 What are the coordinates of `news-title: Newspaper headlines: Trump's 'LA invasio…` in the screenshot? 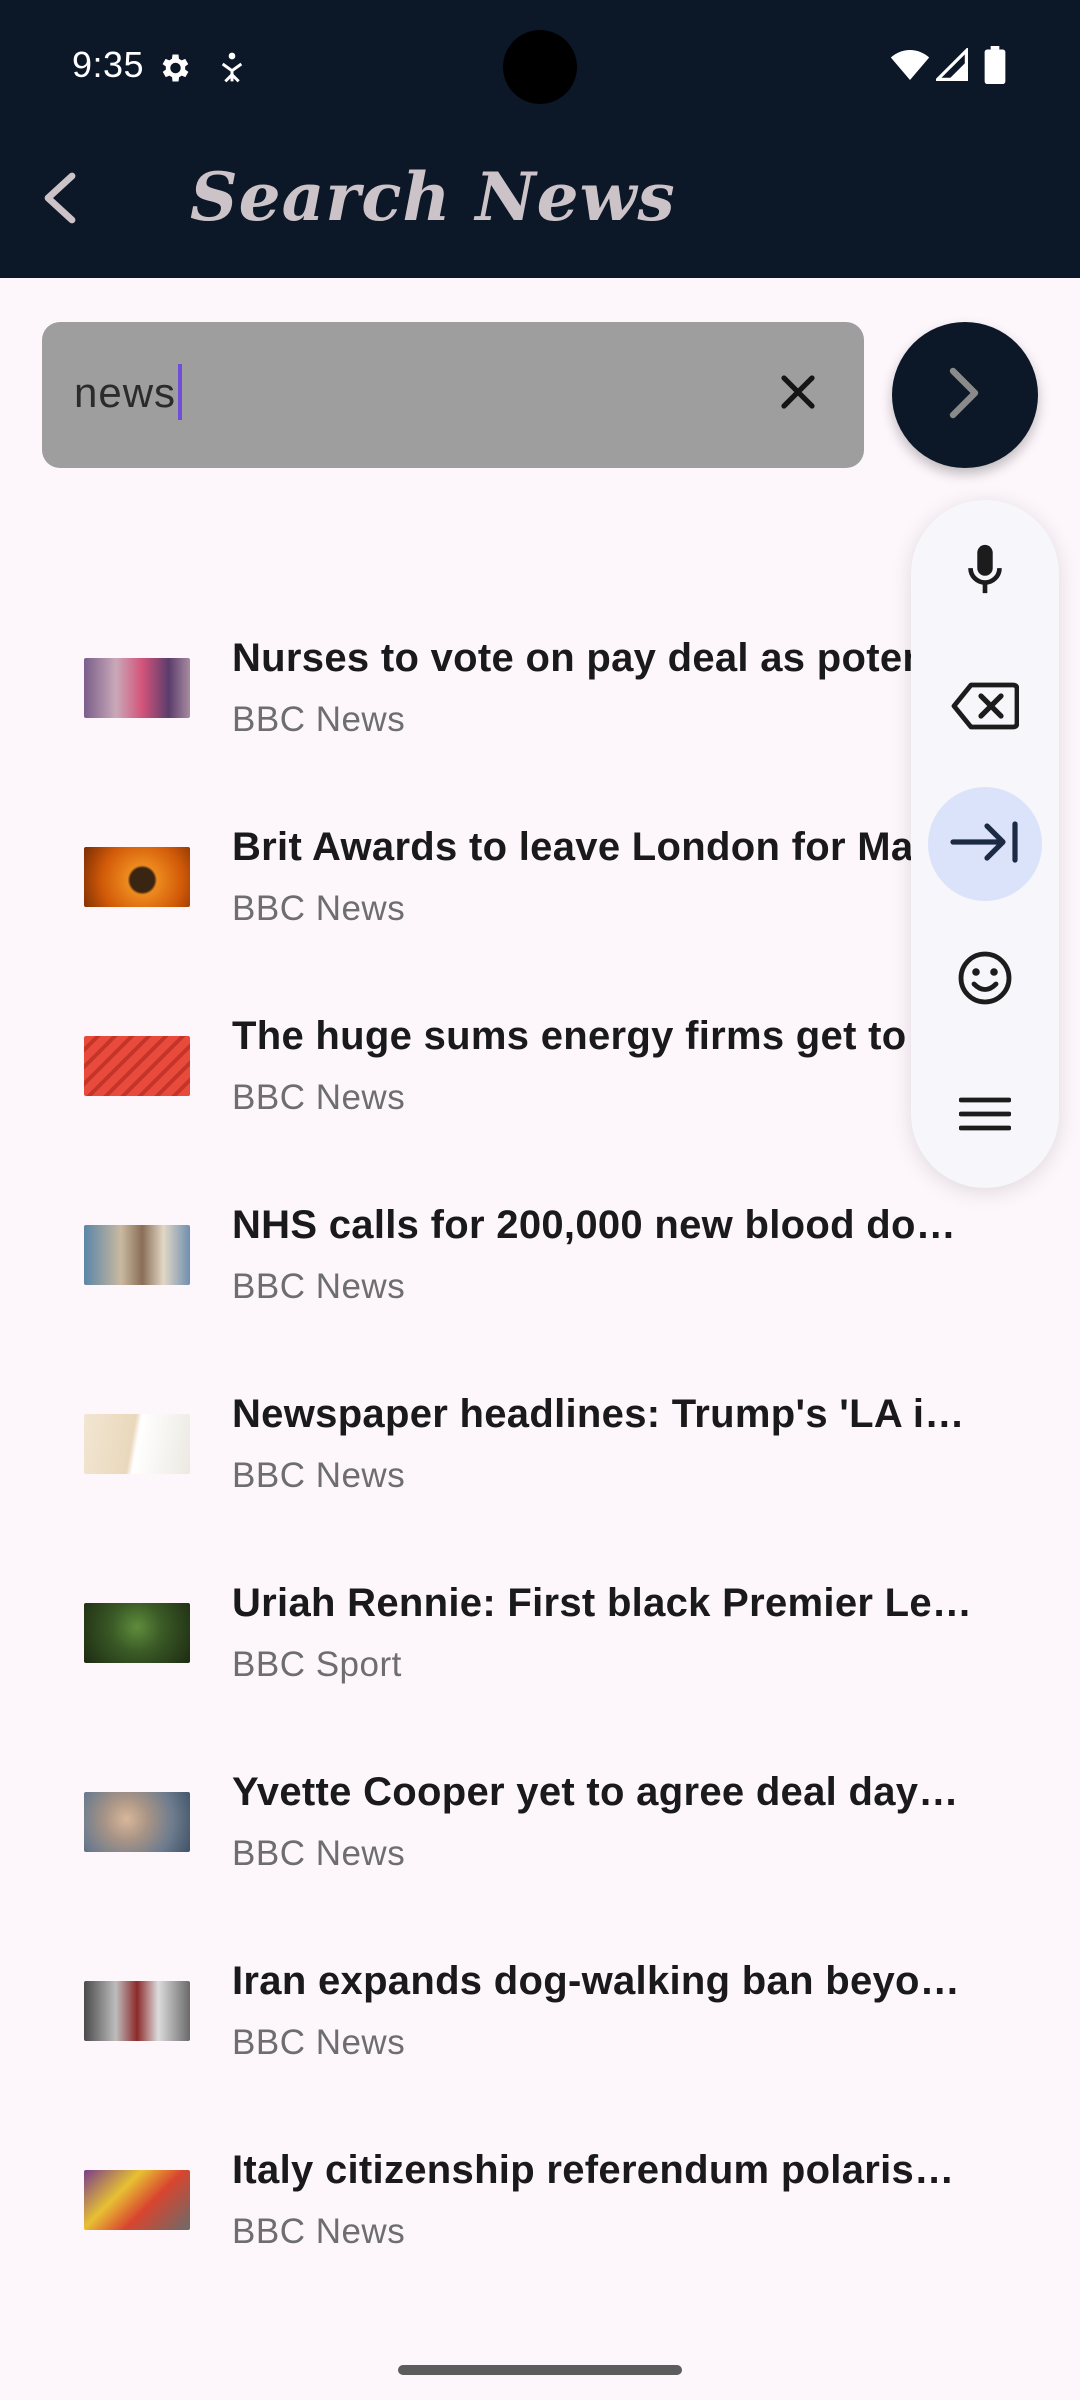 It's located at (602, 1414).